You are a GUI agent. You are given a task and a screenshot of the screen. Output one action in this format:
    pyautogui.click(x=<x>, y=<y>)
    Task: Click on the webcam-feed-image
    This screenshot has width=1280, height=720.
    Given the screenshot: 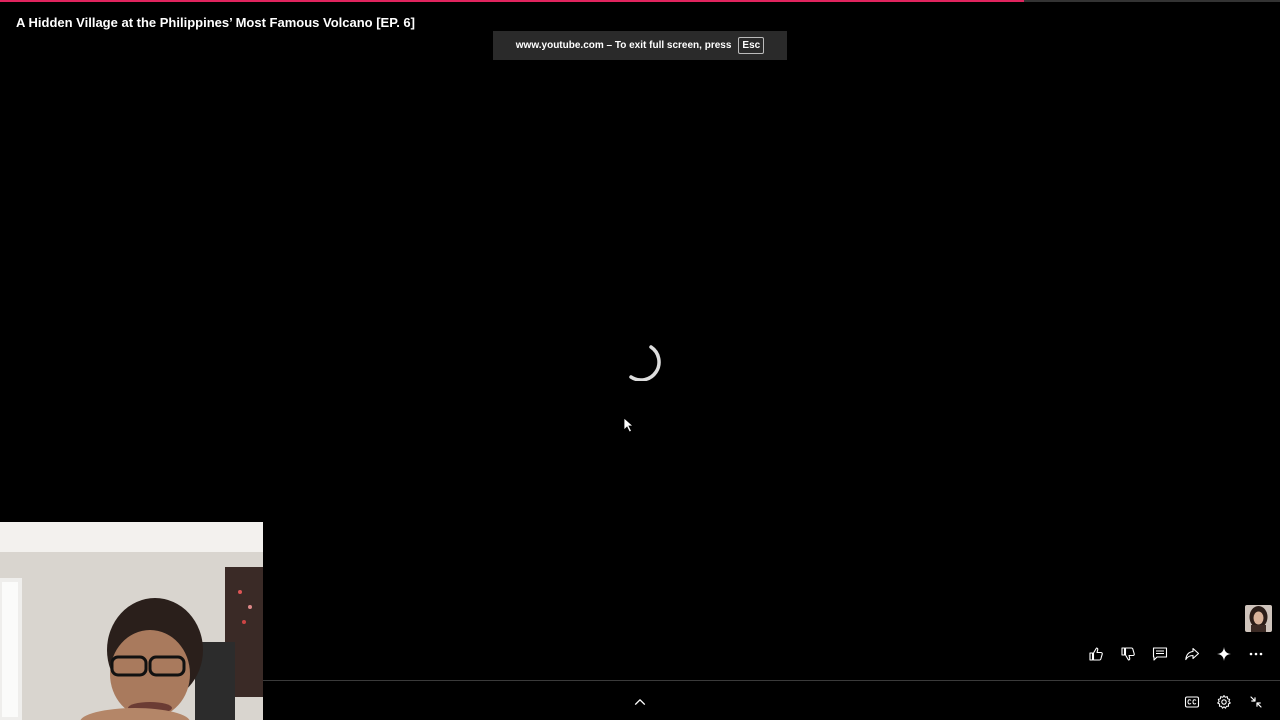 What is the action you would take?
    pyautogui.click(x=131, y=621)
    